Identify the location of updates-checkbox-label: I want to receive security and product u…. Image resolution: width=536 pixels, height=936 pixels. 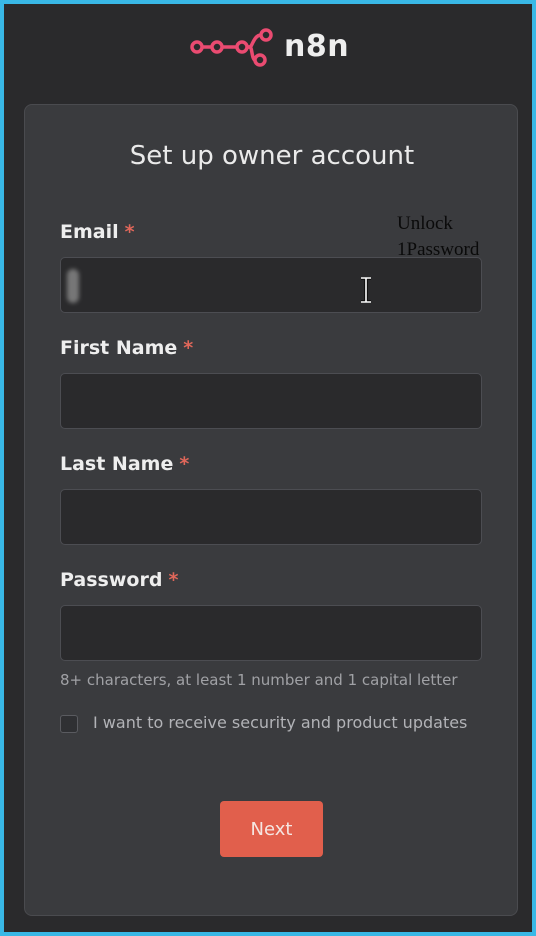
(280, 722).